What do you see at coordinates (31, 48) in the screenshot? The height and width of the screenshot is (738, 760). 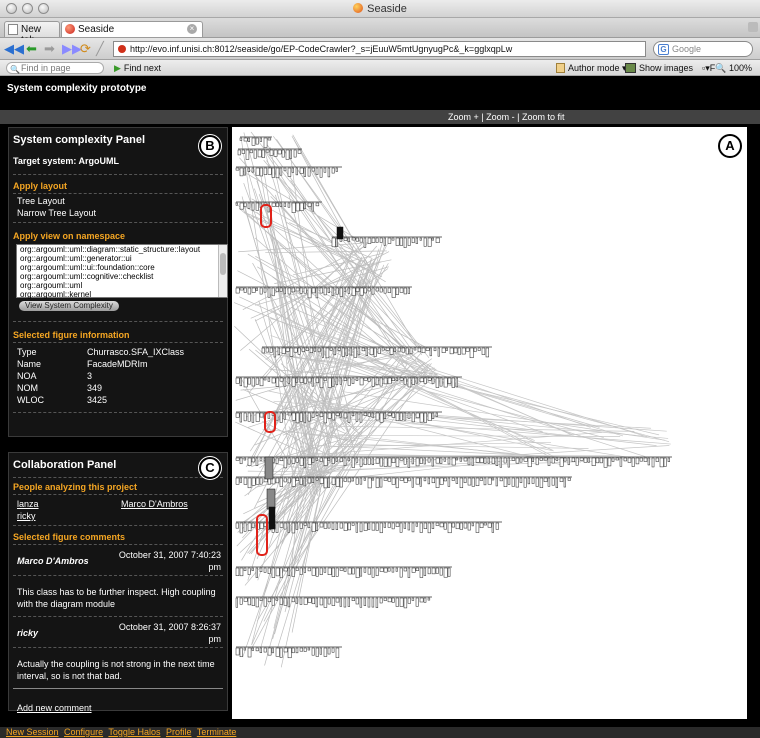 I see `back-arrow-icon: ⬅` at bounding box center [31, 48].